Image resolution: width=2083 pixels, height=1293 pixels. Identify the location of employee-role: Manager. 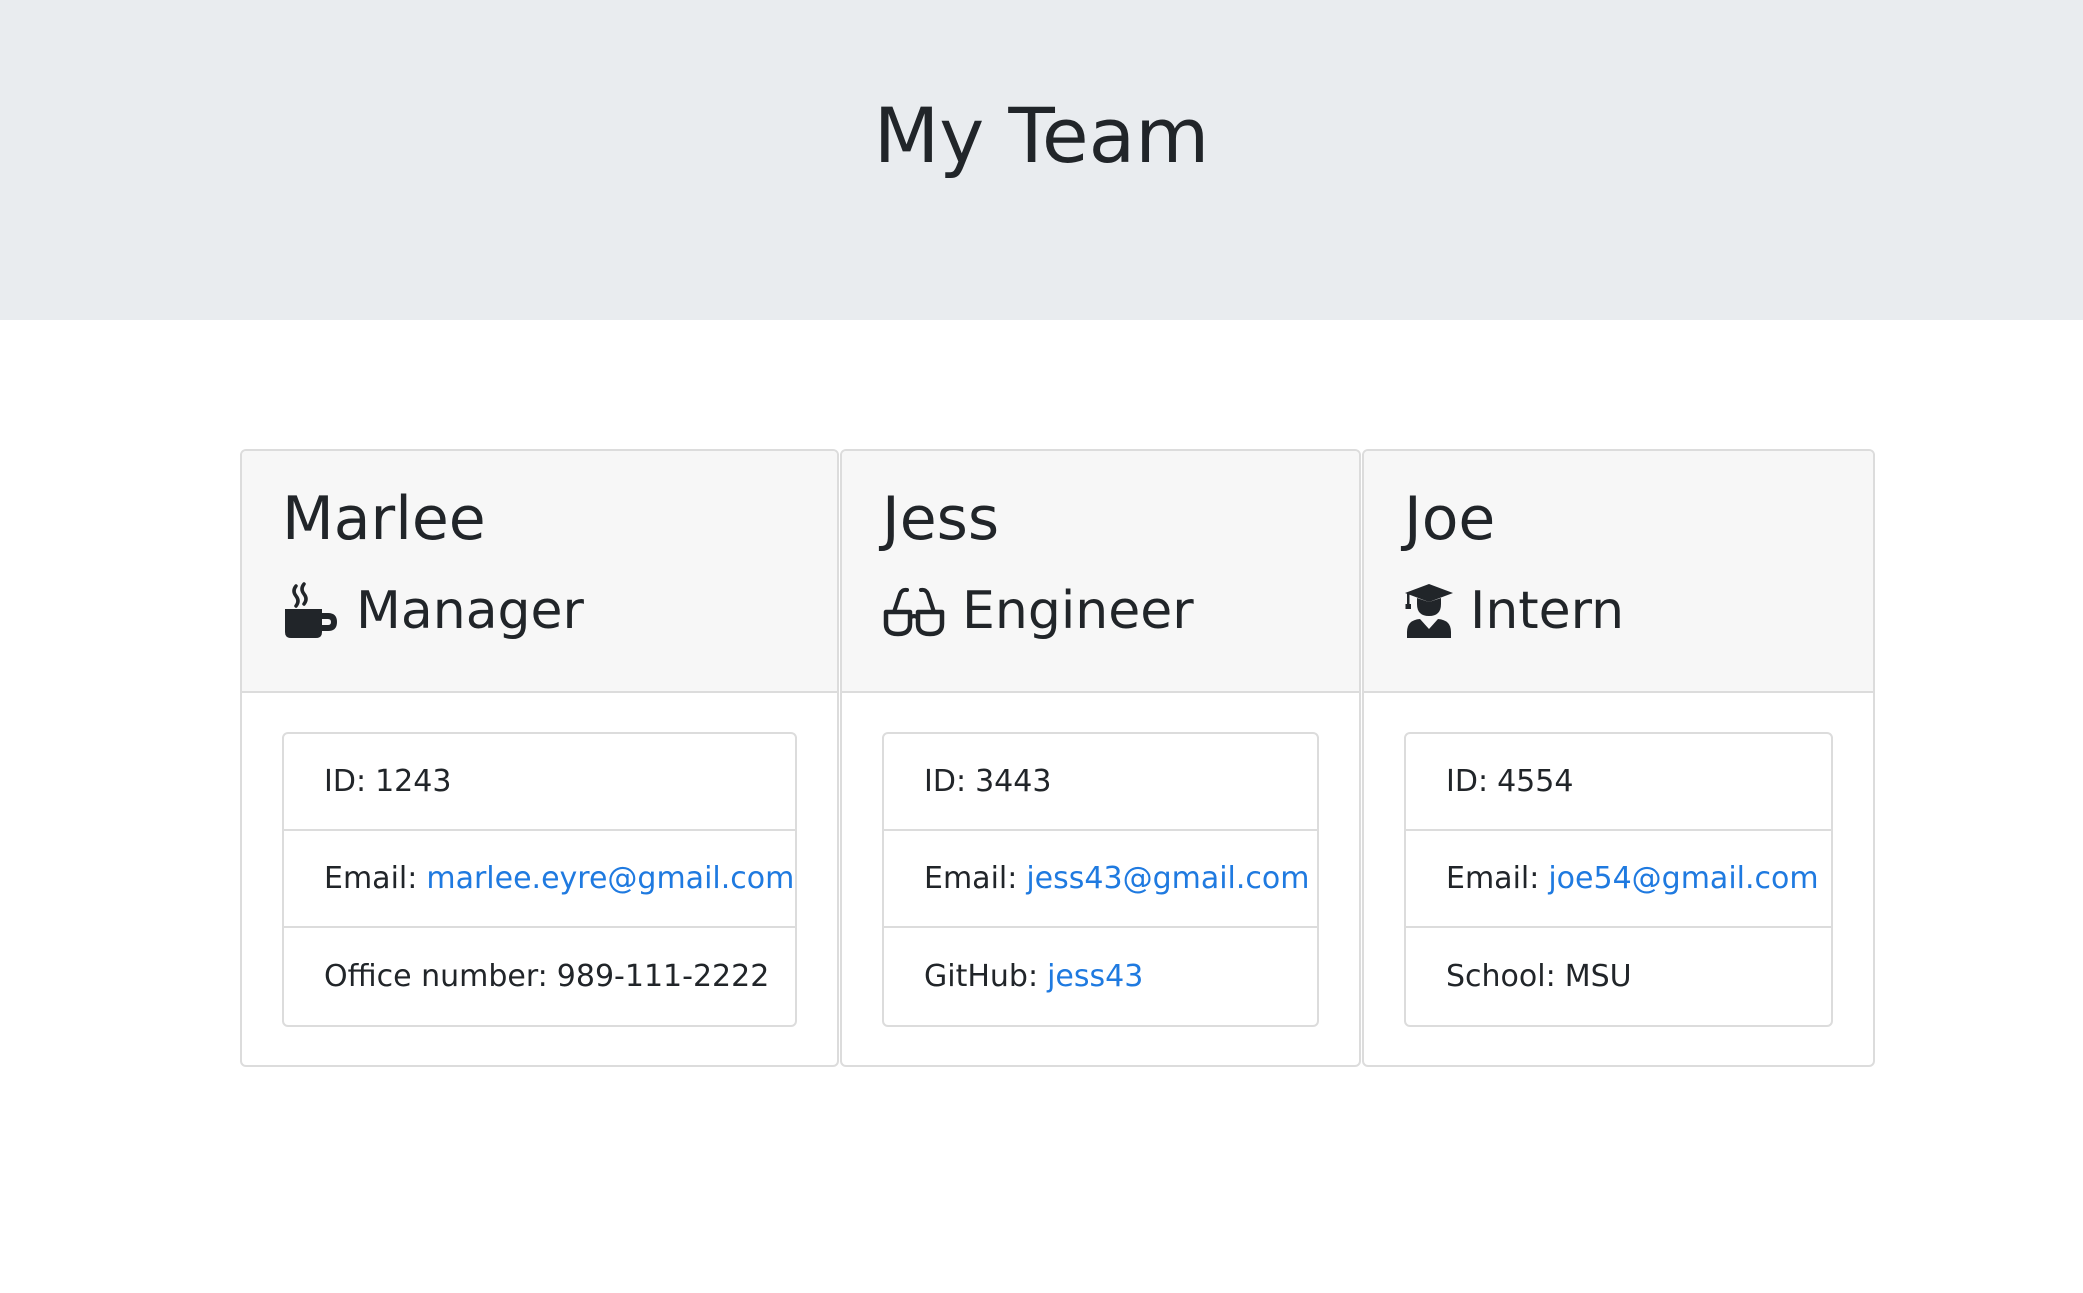
(433, 611).